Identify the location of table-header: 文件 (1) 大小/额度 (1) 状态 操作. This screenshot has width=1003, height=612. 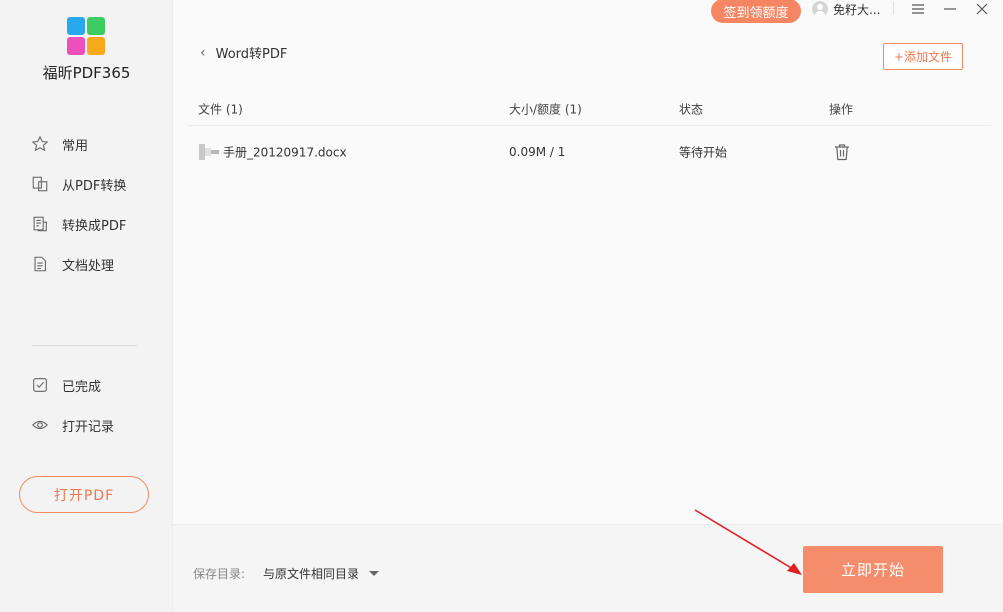
(589, 109).